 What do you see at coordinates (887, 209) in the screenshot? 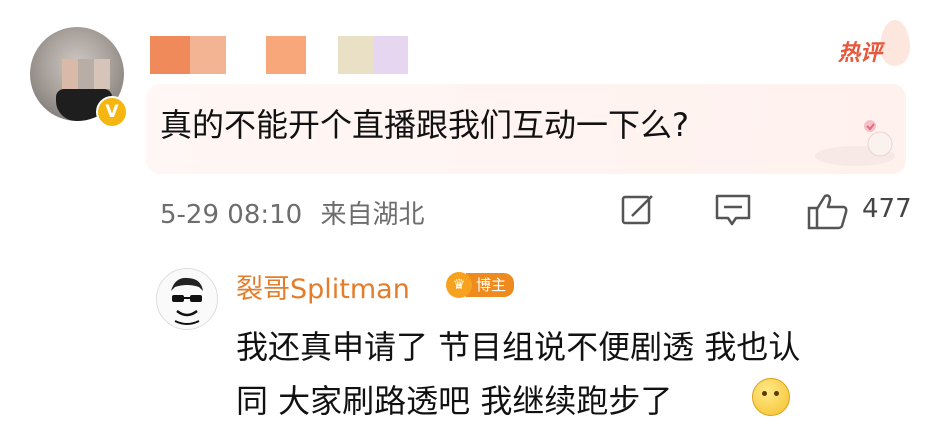
I see `like-count: 477` at bounding box center [887, 209].